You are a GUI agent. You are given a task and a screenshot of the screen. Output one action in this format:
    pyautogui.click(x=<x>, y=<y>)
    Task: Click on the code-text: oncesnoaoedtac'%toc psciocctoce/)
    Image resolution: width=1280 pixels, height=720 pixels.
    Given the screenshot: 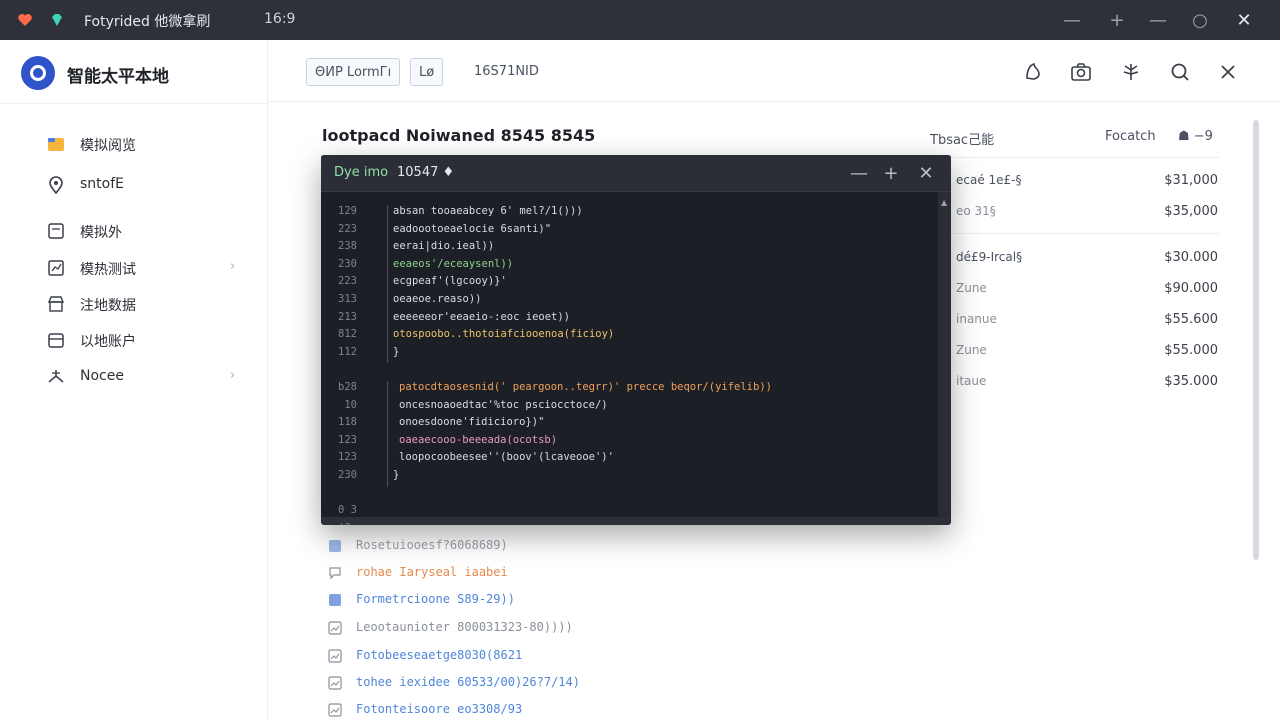 What is the action you would take?
    pyautogui.click(x=503, y=404)
    